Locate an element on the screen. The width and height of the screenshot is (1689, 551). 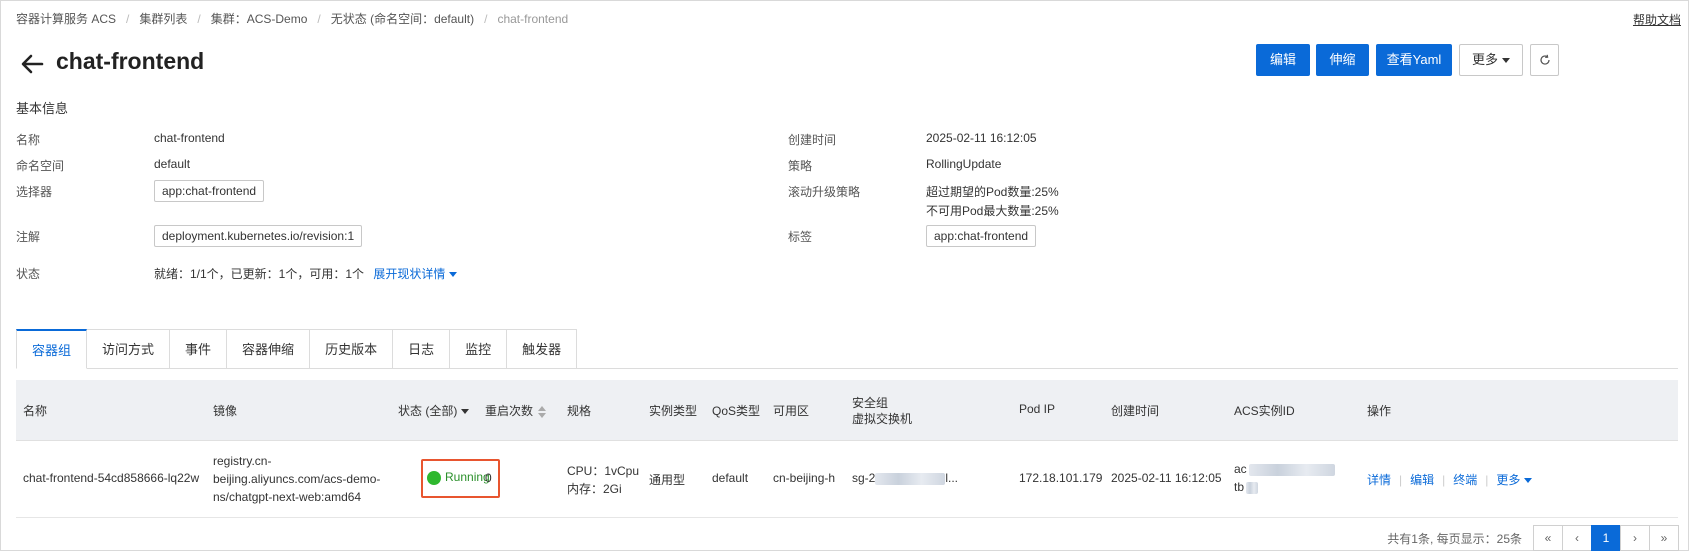
col-acs-id: ACS实例ID is located at coordinates (1264, 411).